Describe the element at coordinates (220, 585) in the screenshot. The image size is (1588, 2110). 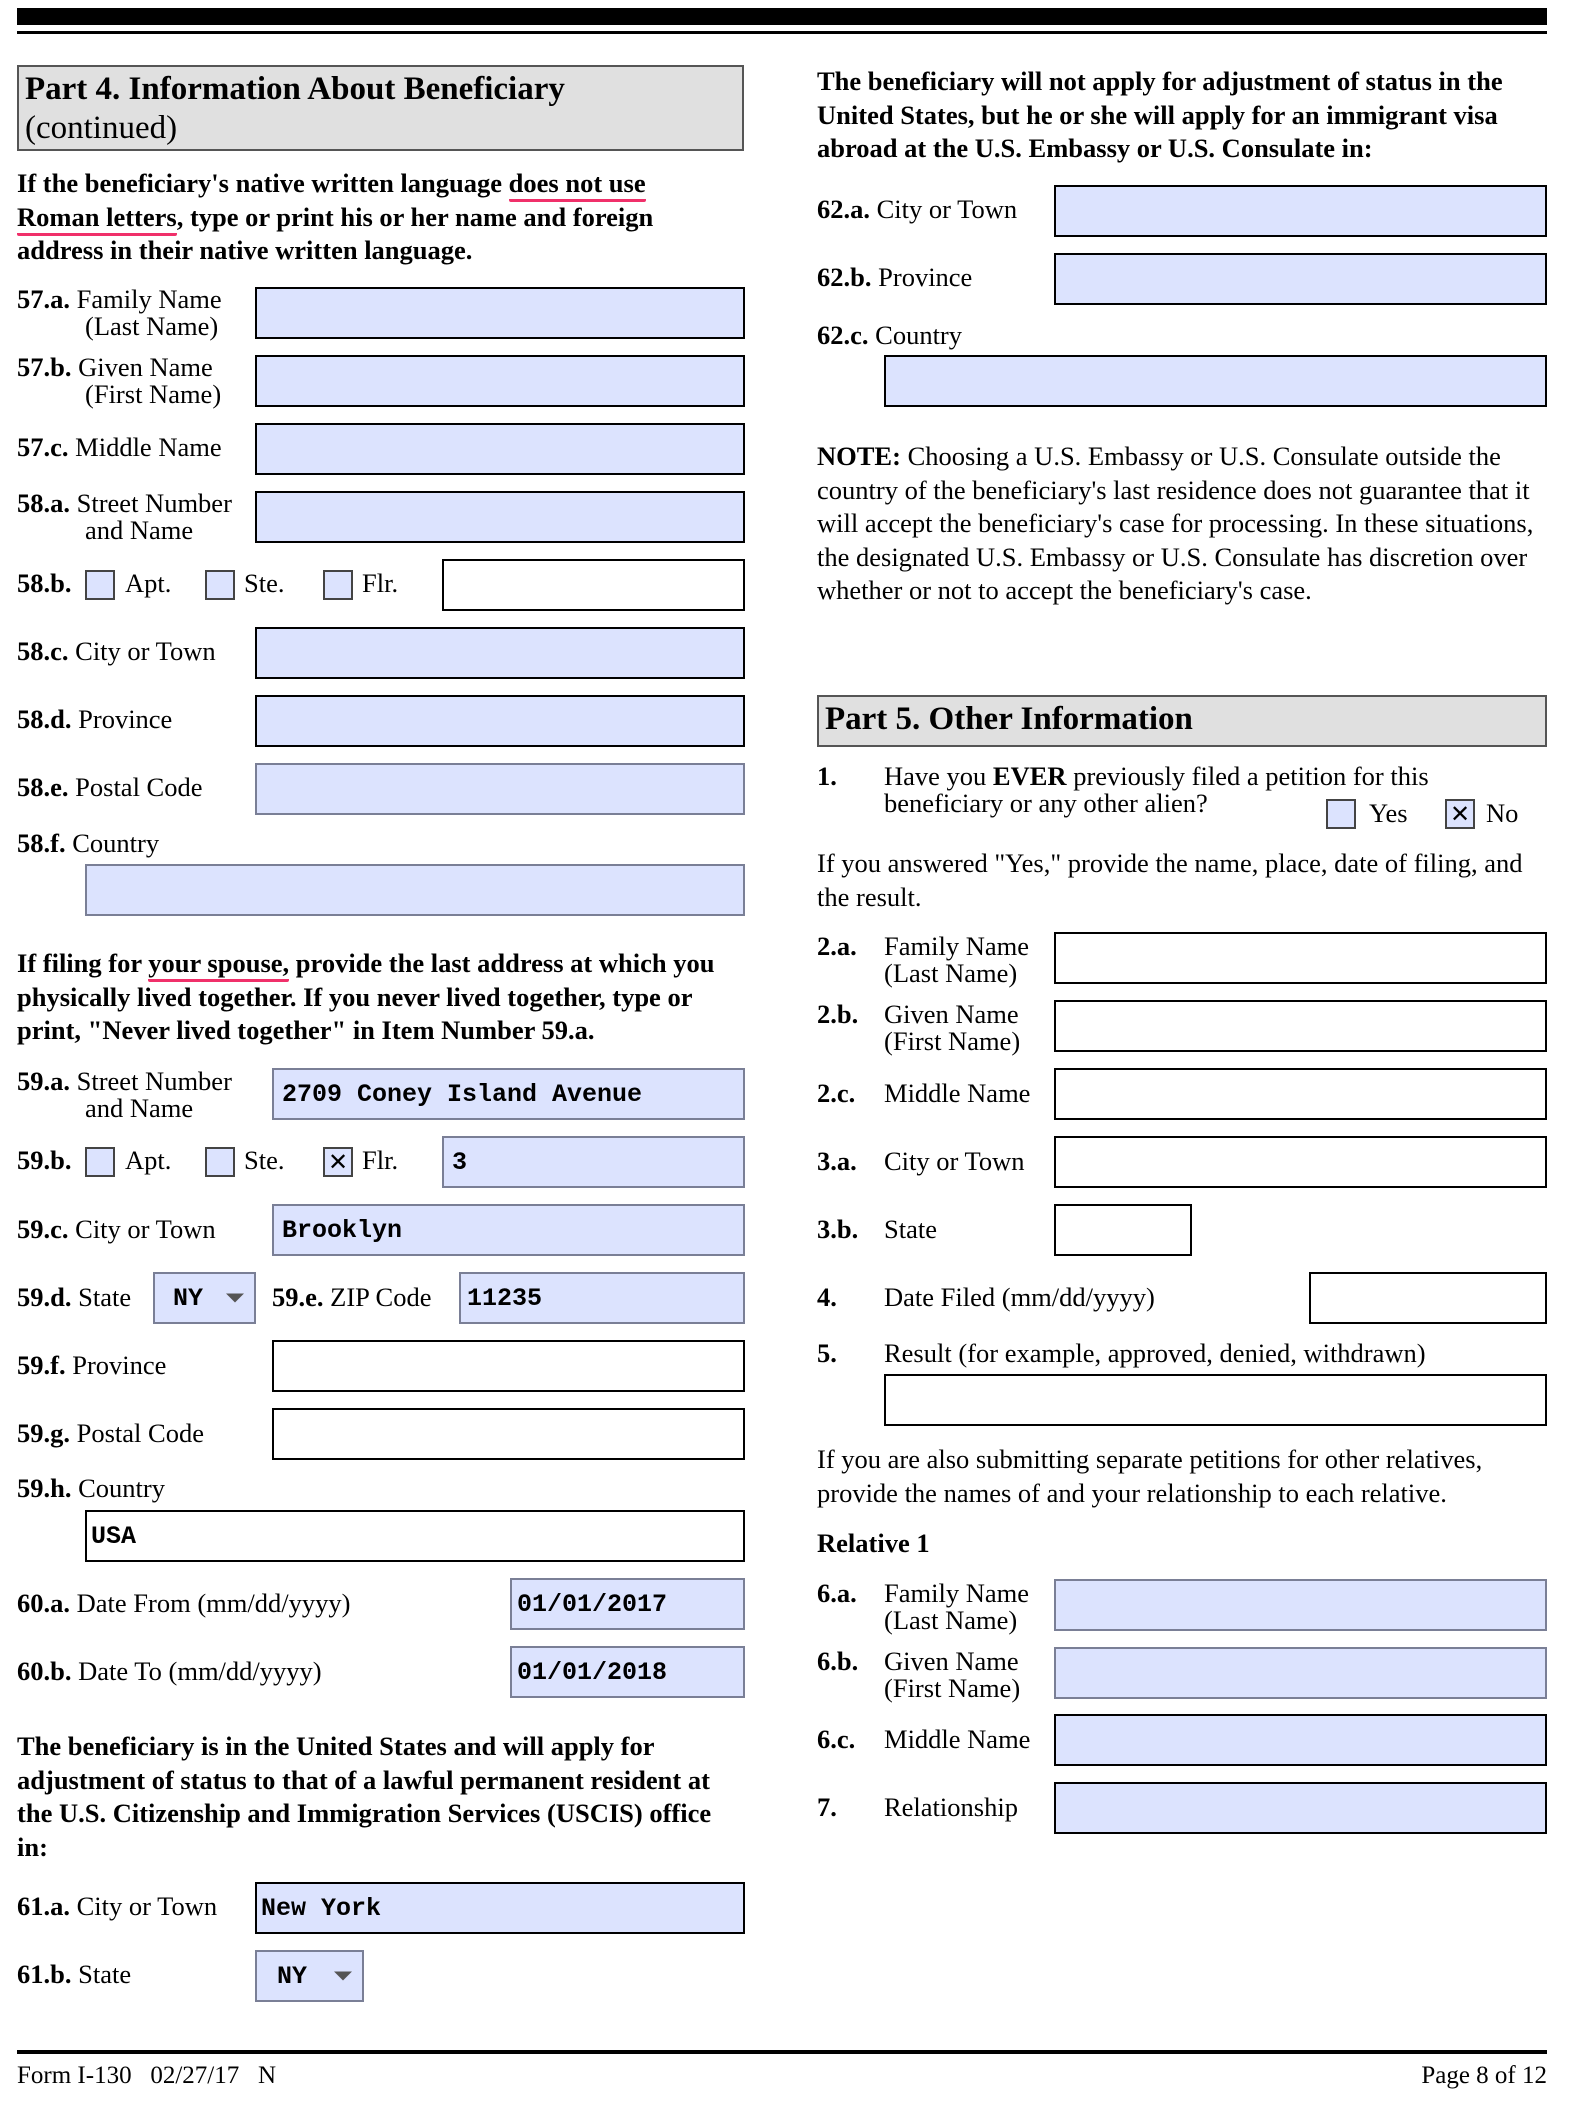
I see `ste-checkbox-58b` at that location.